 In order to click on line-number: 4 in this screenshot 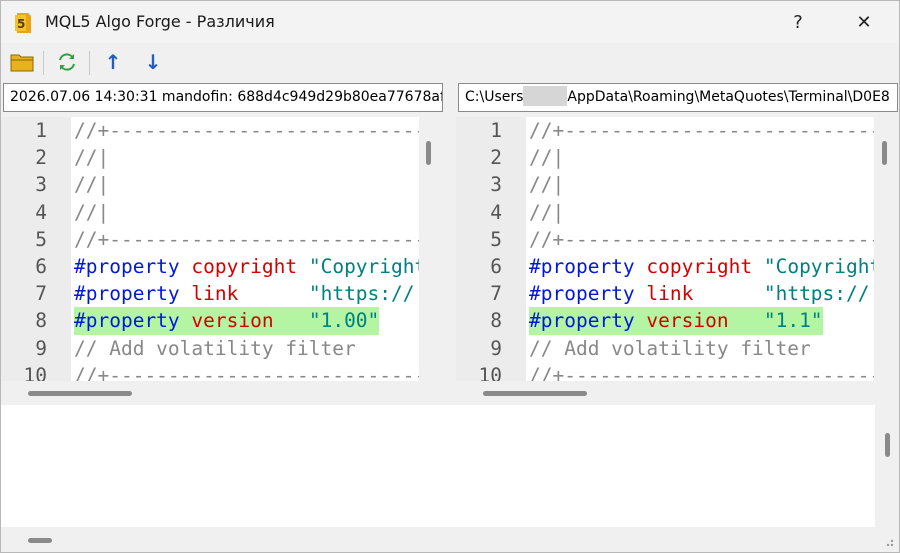, I will do `click(41, 212)`.